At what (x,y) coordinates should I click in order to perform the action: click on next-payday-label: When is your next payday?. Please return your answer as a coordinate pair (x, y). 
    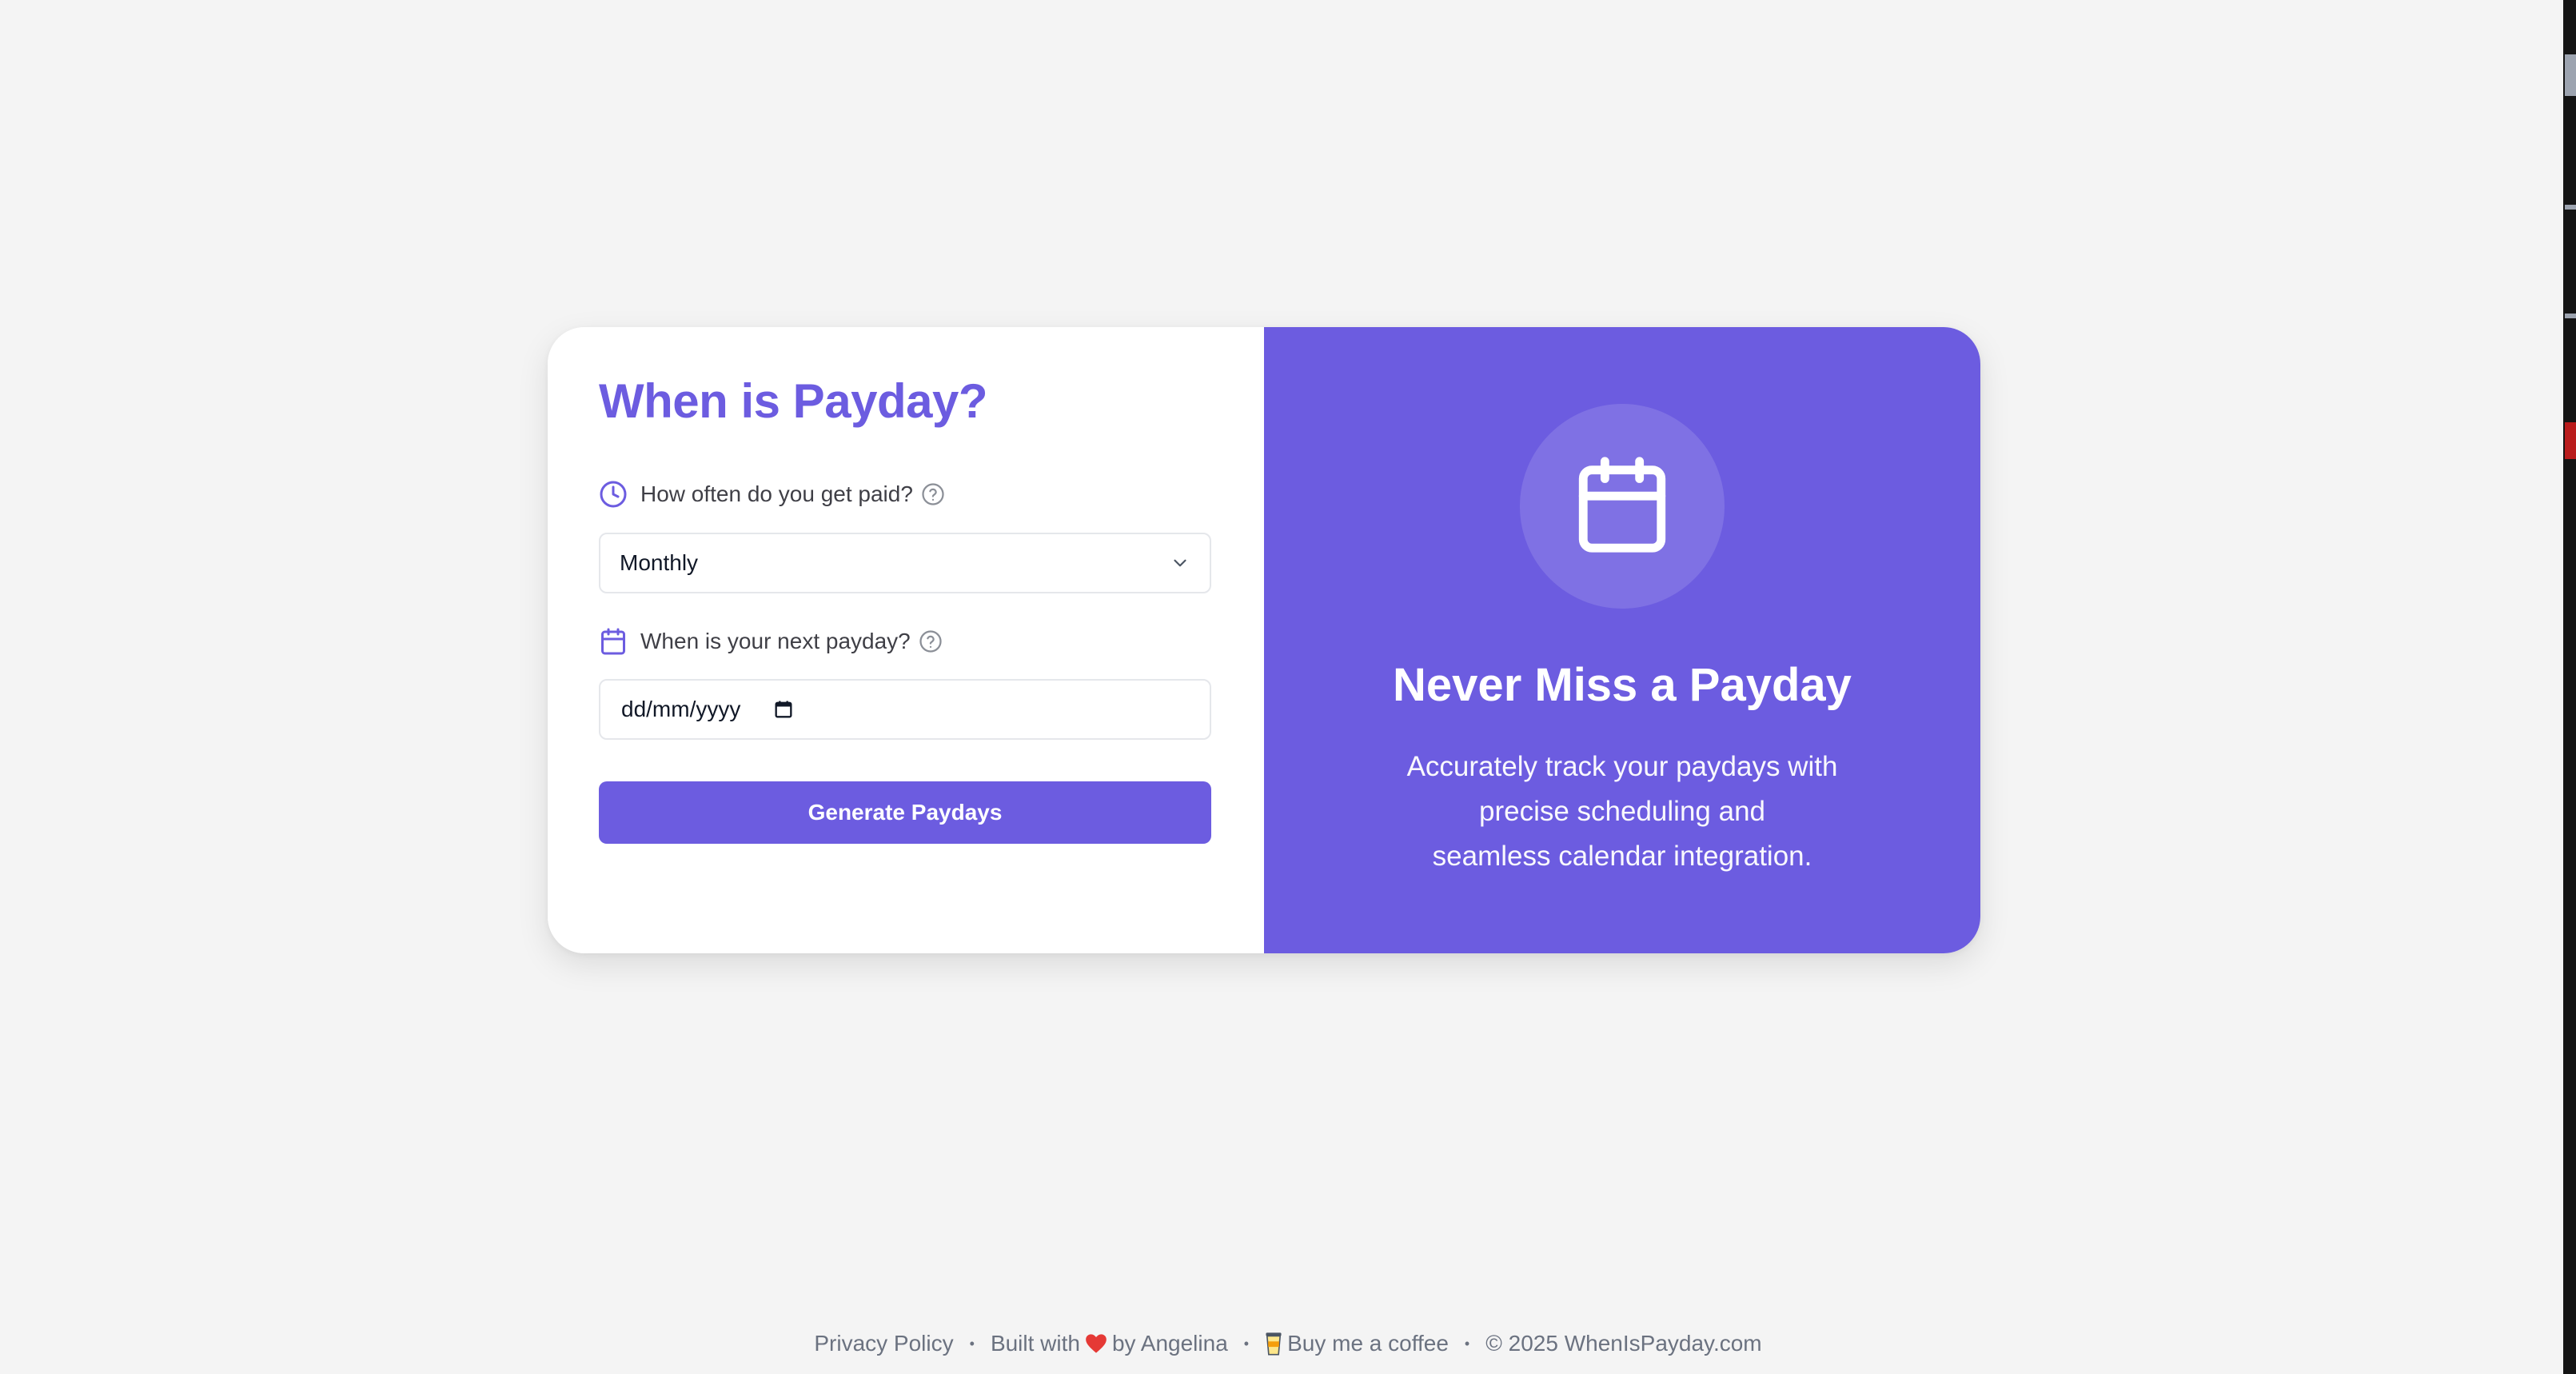
    Looking at the image, I should click on (771, 641).